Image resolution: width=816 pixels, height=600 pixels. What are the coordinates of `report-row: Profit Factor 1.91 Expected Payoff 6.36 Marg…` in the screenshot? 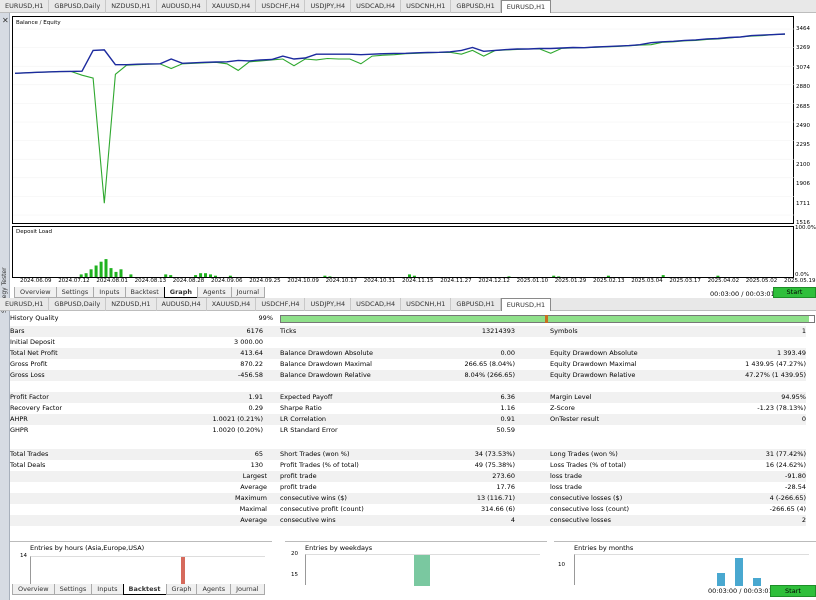 It's located at (408, 397).